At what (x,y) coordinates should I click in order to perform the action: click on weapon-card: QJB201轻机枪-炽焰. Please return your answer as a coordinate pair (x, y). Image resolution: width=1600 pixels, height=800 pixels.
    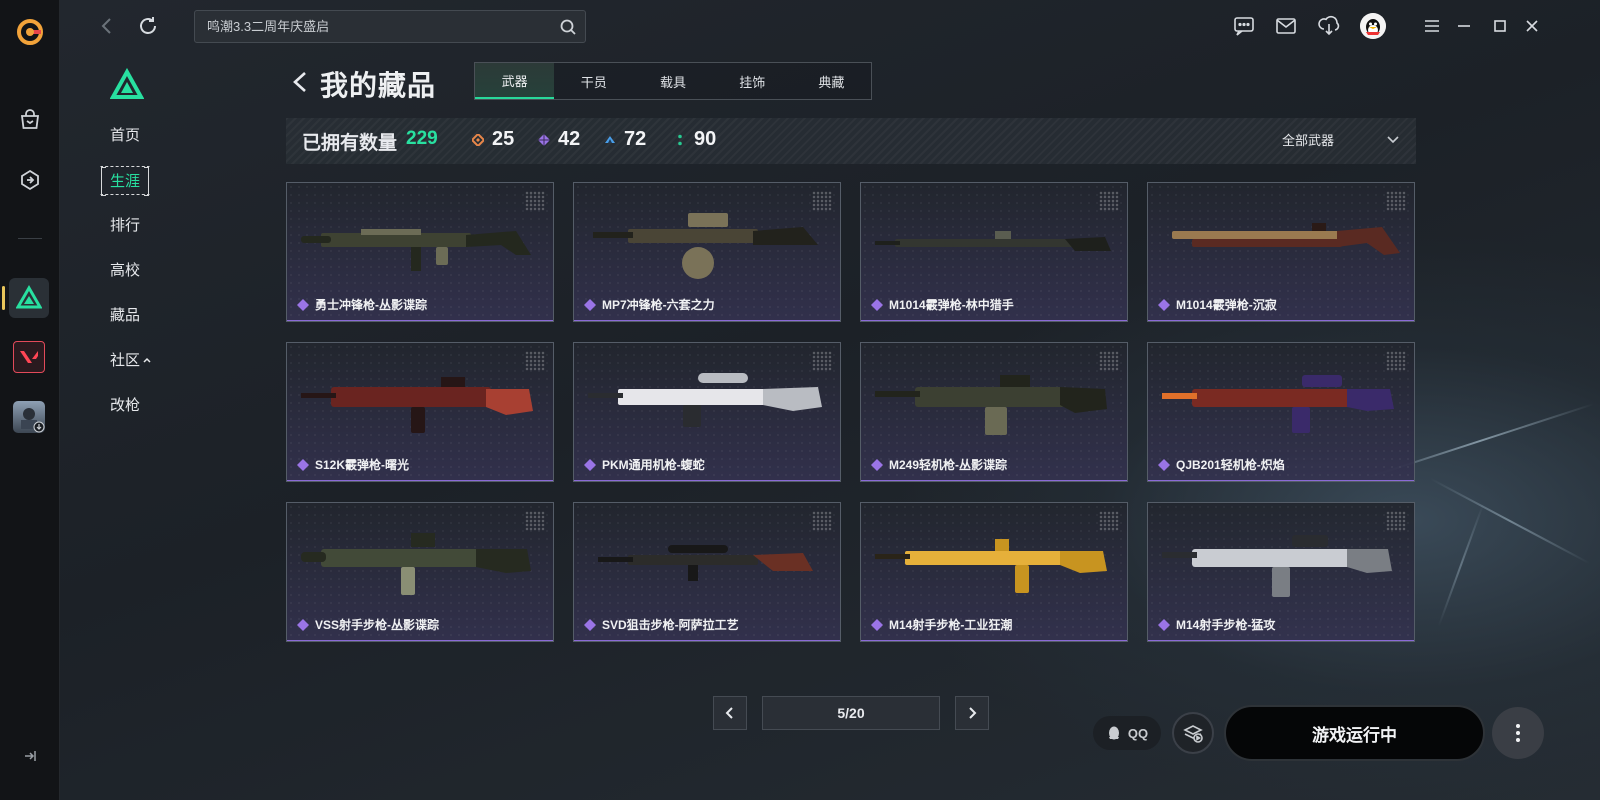
    Looking at the image, I should click on (1281, 412).